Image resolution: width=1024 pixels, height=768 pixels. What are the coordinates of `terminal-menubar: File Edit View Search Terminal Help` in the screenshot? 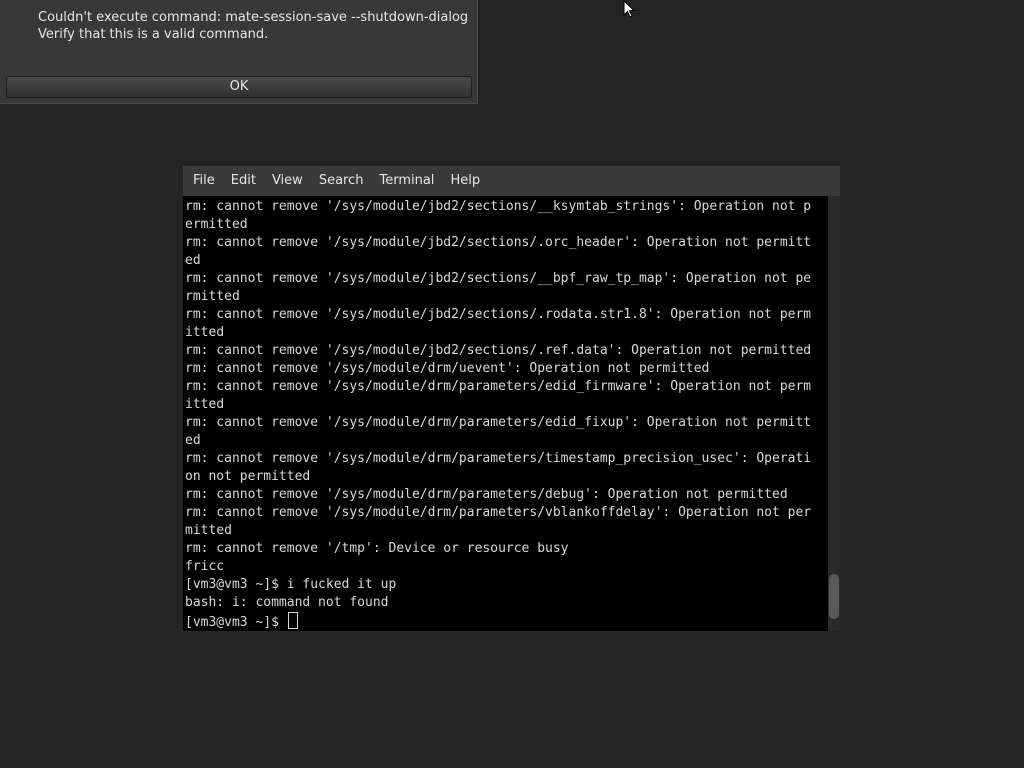 It's located at (511, 181).